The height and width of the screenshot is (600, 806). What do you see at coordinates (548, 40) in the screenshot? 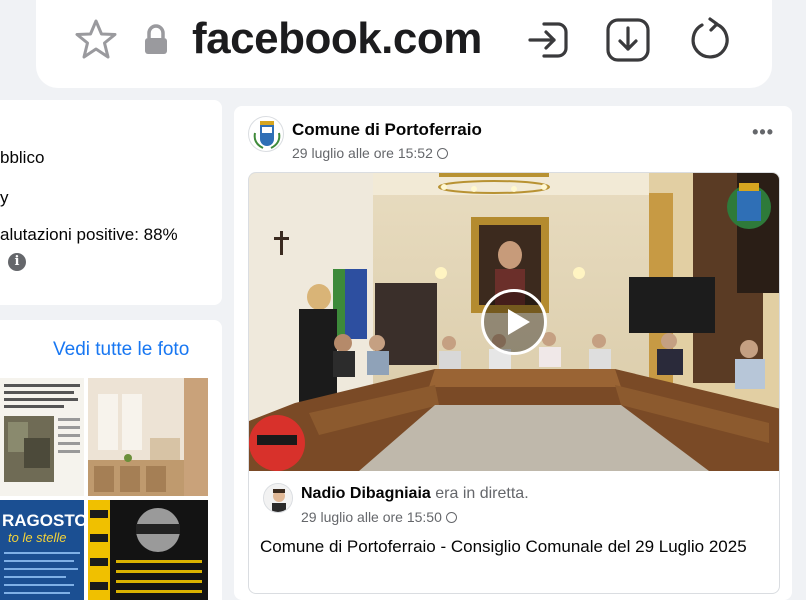
I see `share-icon` at bounding box center [548, 40].